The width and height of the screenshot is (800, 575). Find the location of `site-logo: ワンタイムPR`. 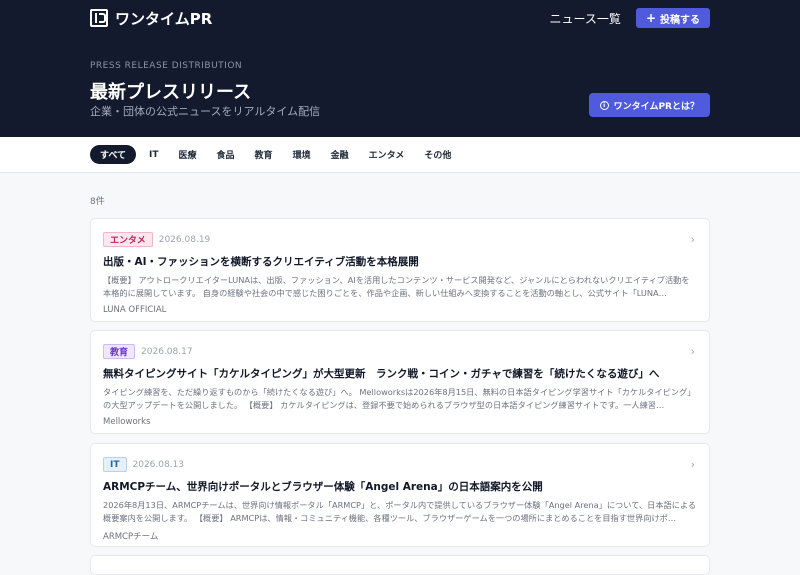

site-logo: ワンタイムPR is located at coordinates (151, 18).